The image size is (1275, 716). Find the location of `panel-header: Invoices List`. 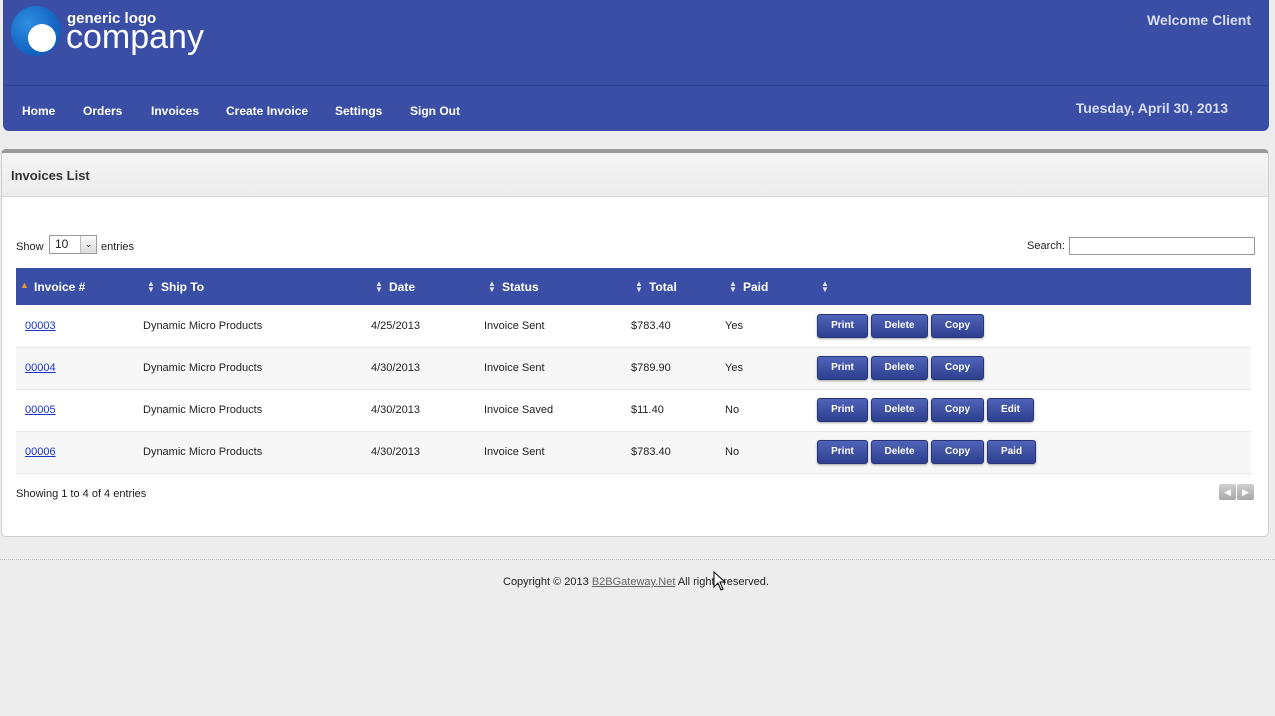

panel-header: Invoices List is located at coordinates (635, 175).